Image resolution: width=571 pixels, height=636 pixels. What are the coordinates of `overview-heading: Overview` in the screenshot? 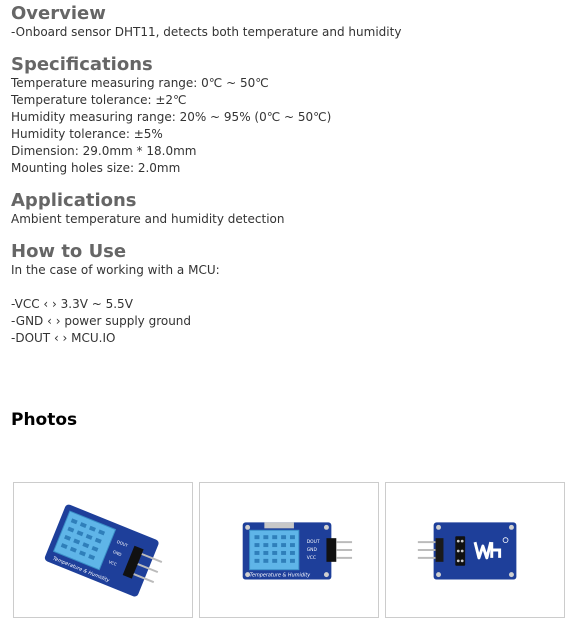 It's located at (58, 13).